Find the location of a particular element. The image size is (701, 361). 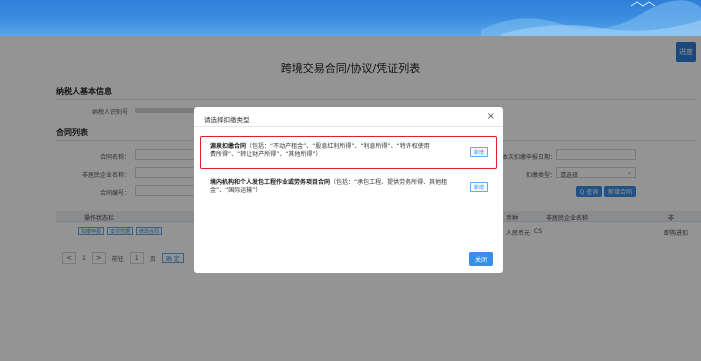

header-banner is located at coordinates (350, 18).